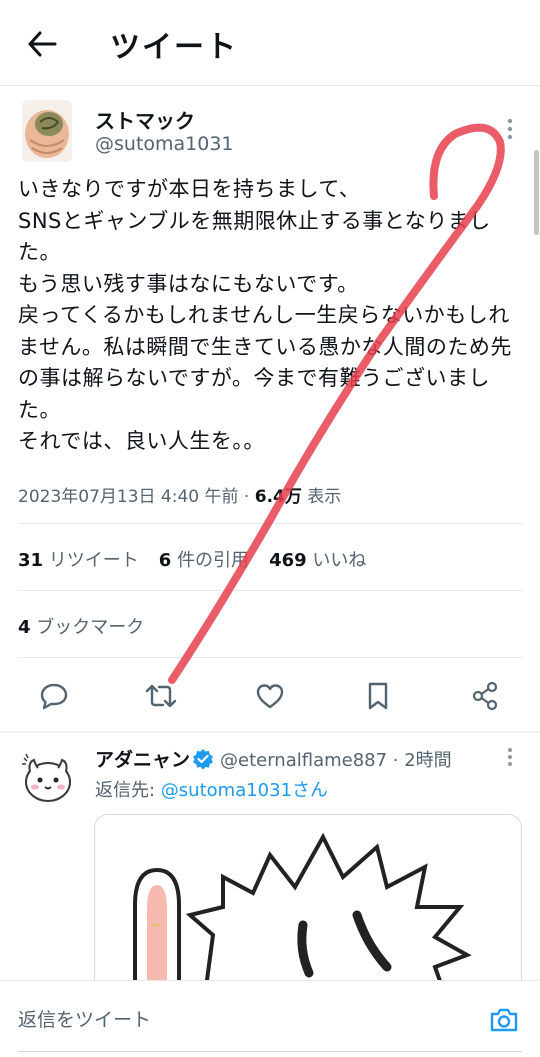 The width and height of the screenshot is (540, 1057). I want to click on reply-button, so click(54, 696).